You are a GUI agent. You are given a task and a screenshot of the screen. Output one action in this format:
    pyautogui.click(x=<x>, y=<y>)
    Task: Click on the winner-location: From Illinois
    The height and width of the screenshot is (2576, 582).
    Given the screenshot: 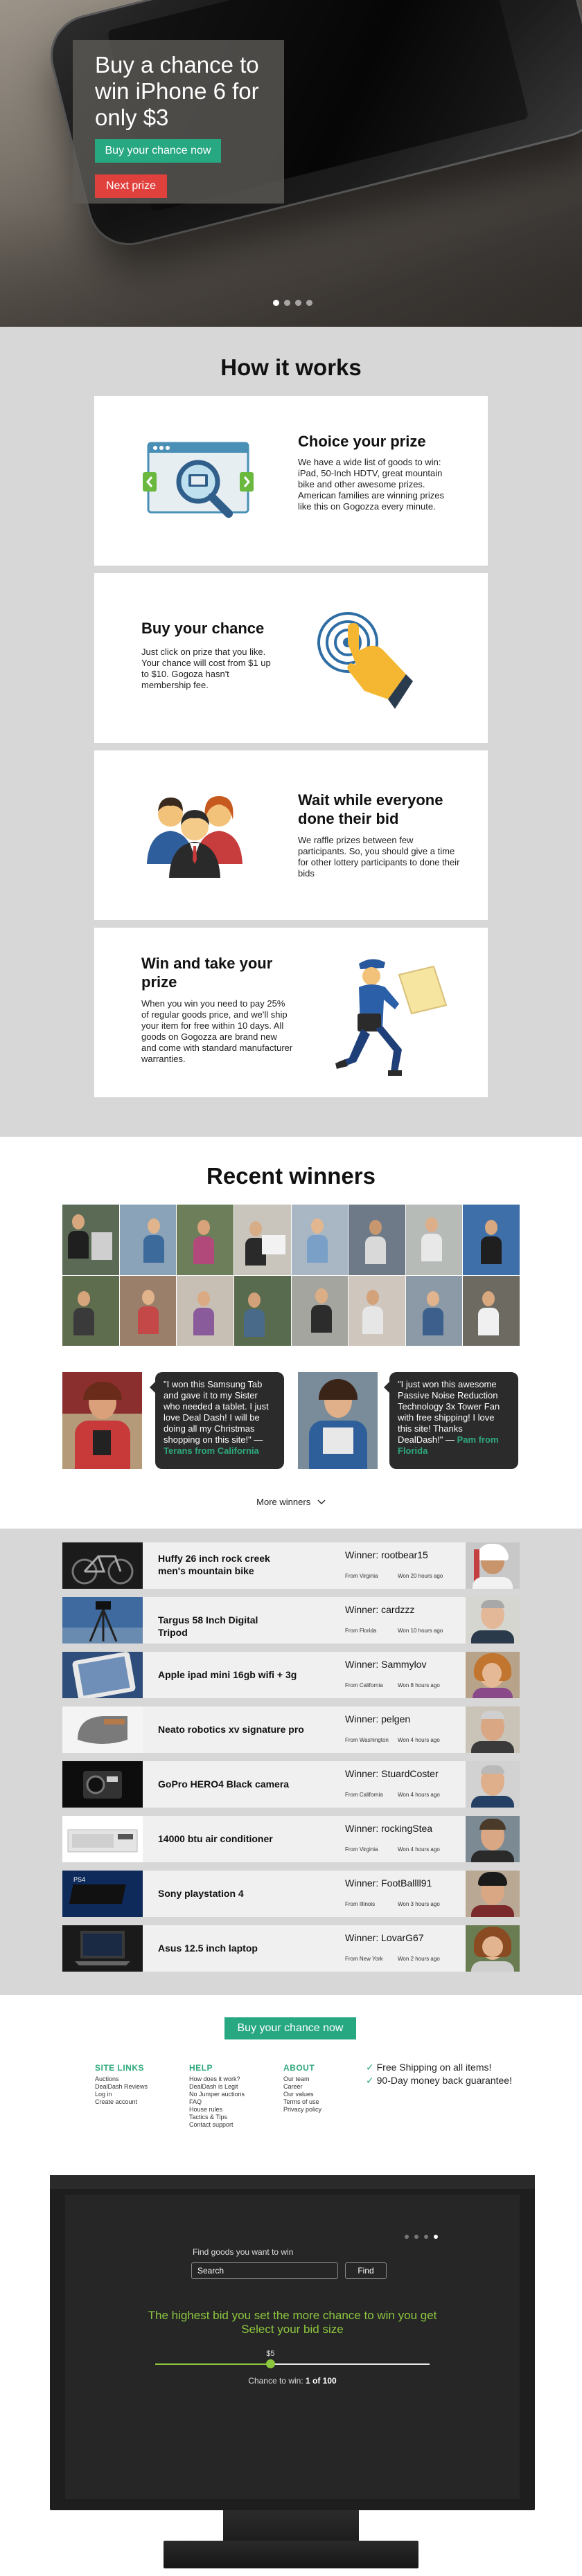 What is the action you would take?
    pyautogui.click(x=360, y=1904)
    